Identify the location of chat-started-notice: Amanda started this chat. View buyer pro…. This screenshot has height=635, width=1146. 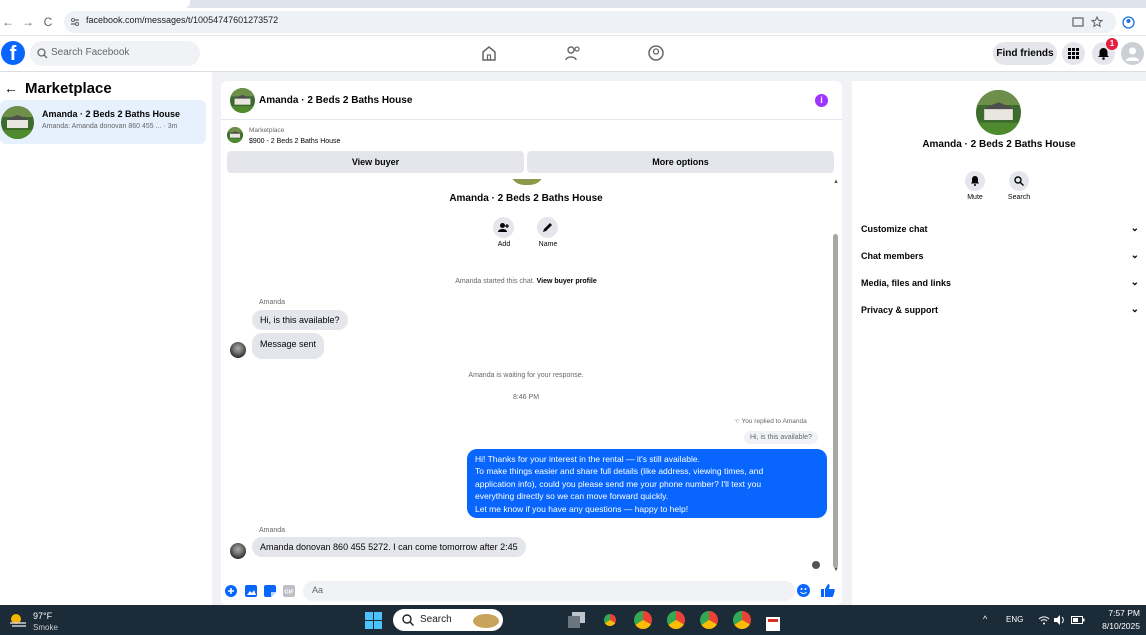
(526, 281).